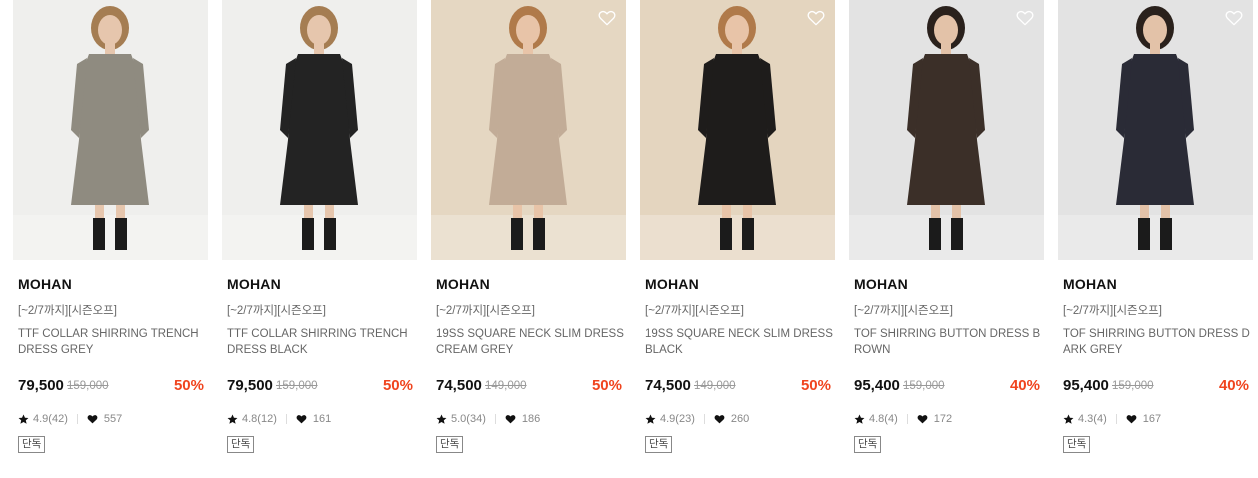  Describe the element at coordinates (531, 419) in the screenshot. I see `like-count: 186` at that location.